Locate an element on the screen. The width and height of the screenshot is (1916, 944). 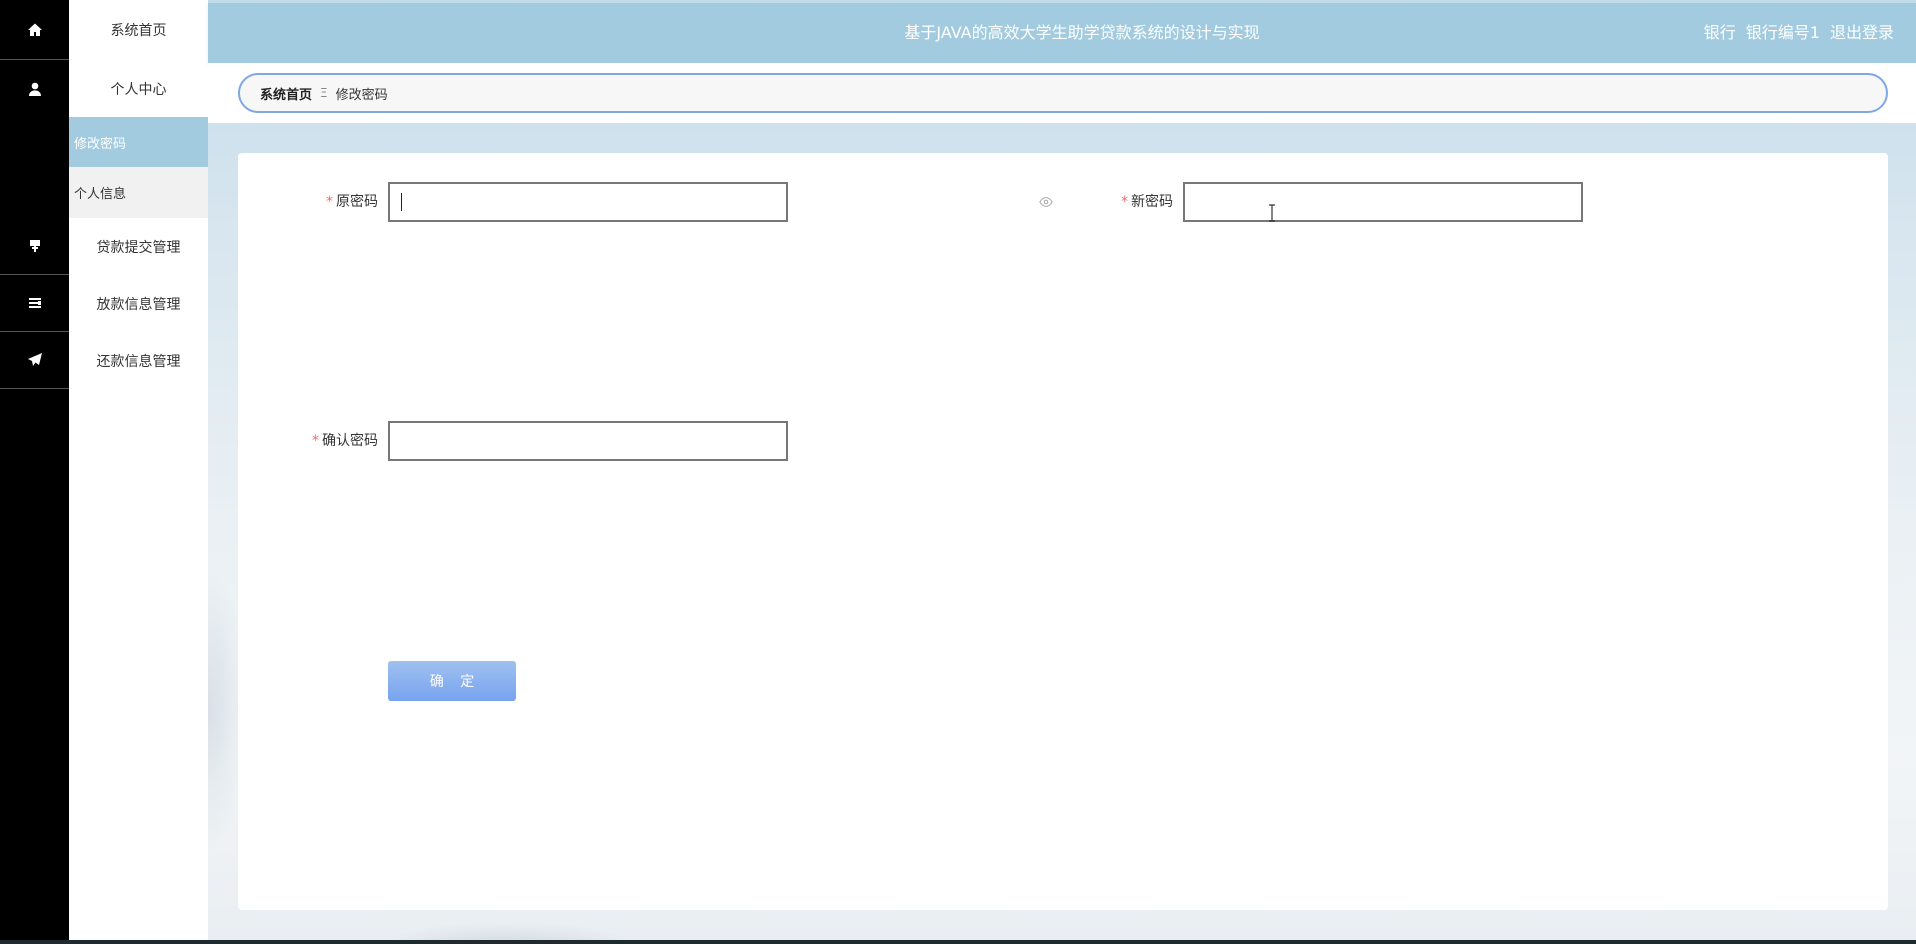
sidebar-icon-rail is located at coordinates (34, 470).